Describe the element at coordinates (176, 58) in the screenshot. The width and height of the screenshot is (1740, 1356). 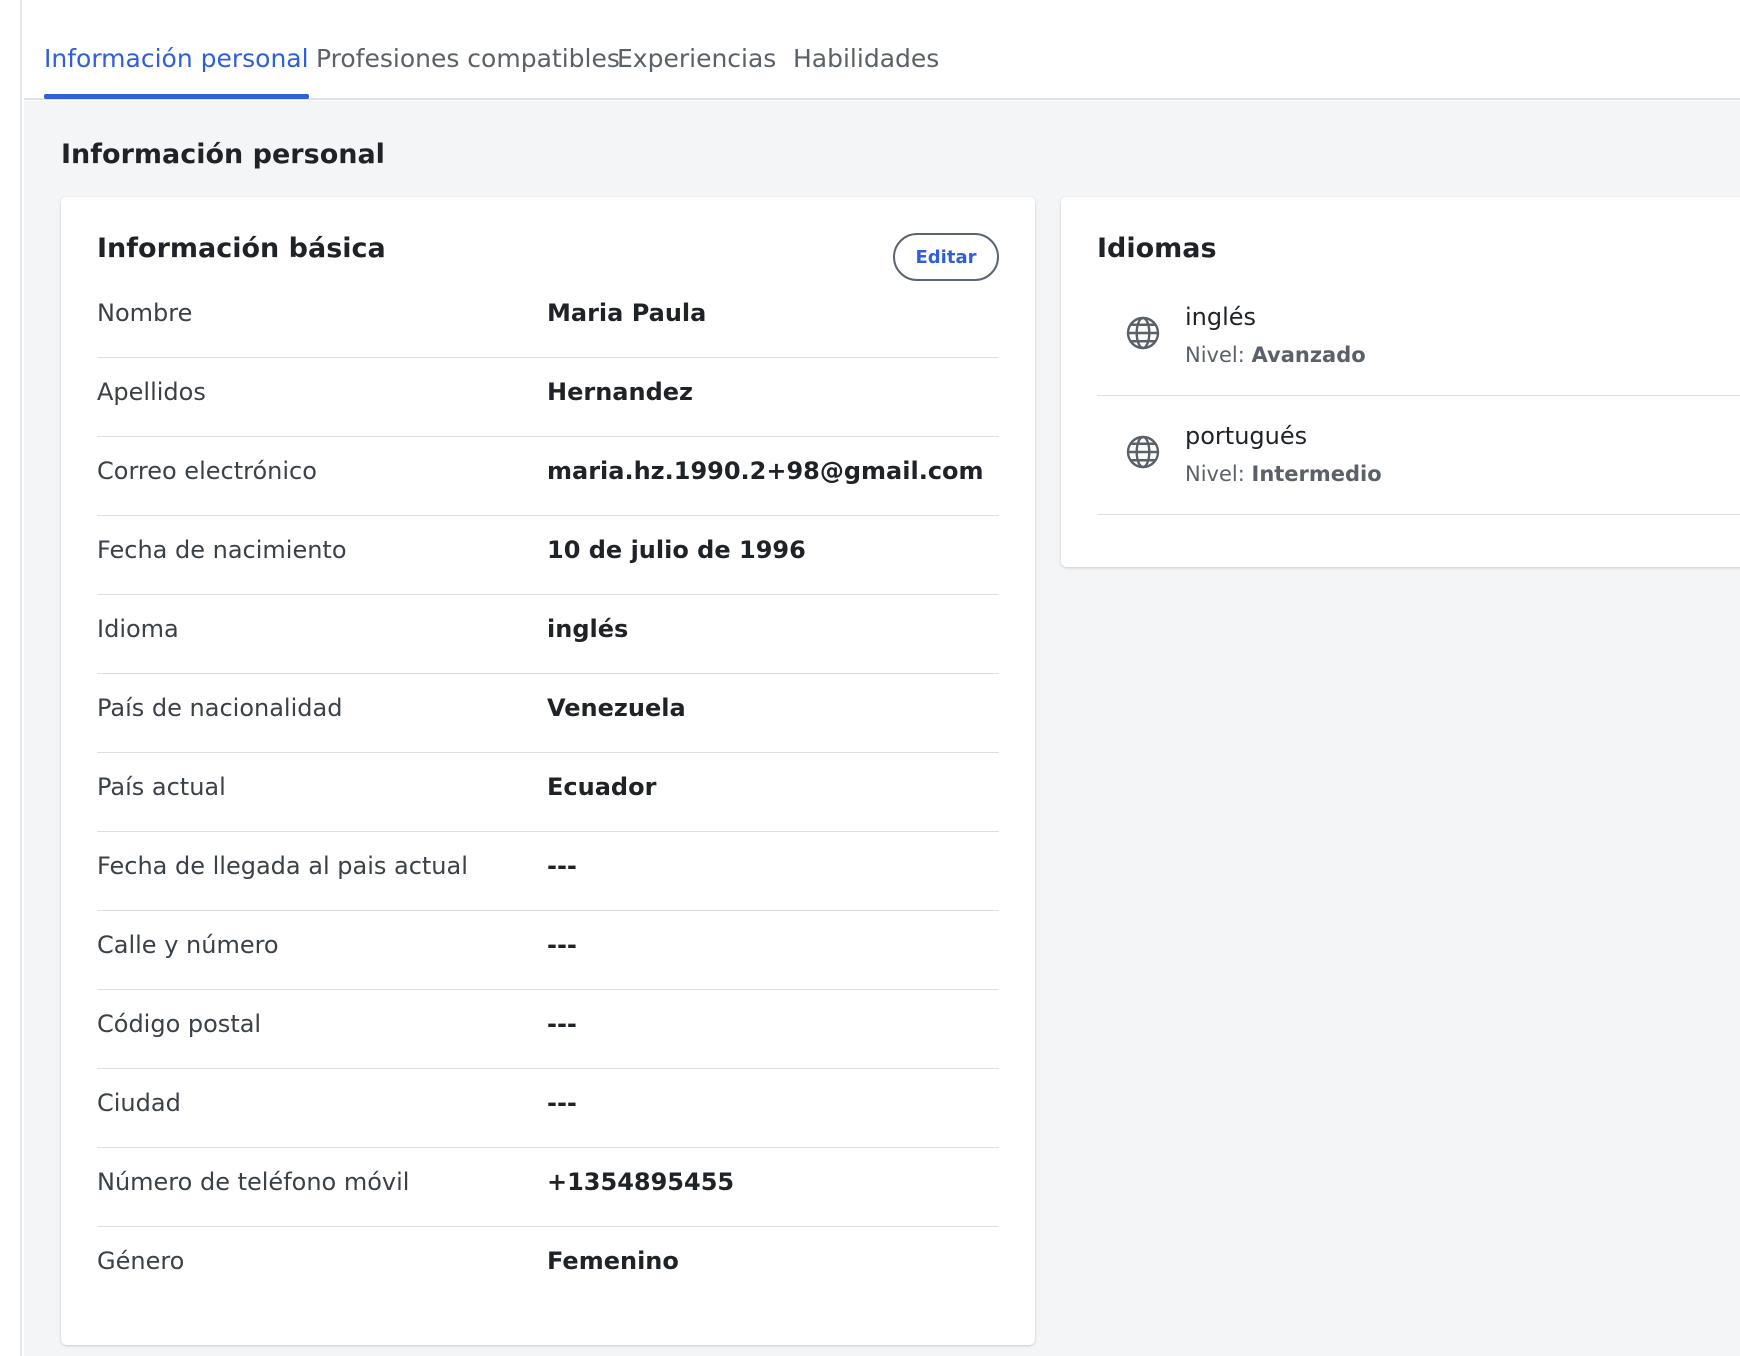
I see `tab-label: Información personal` at that location.